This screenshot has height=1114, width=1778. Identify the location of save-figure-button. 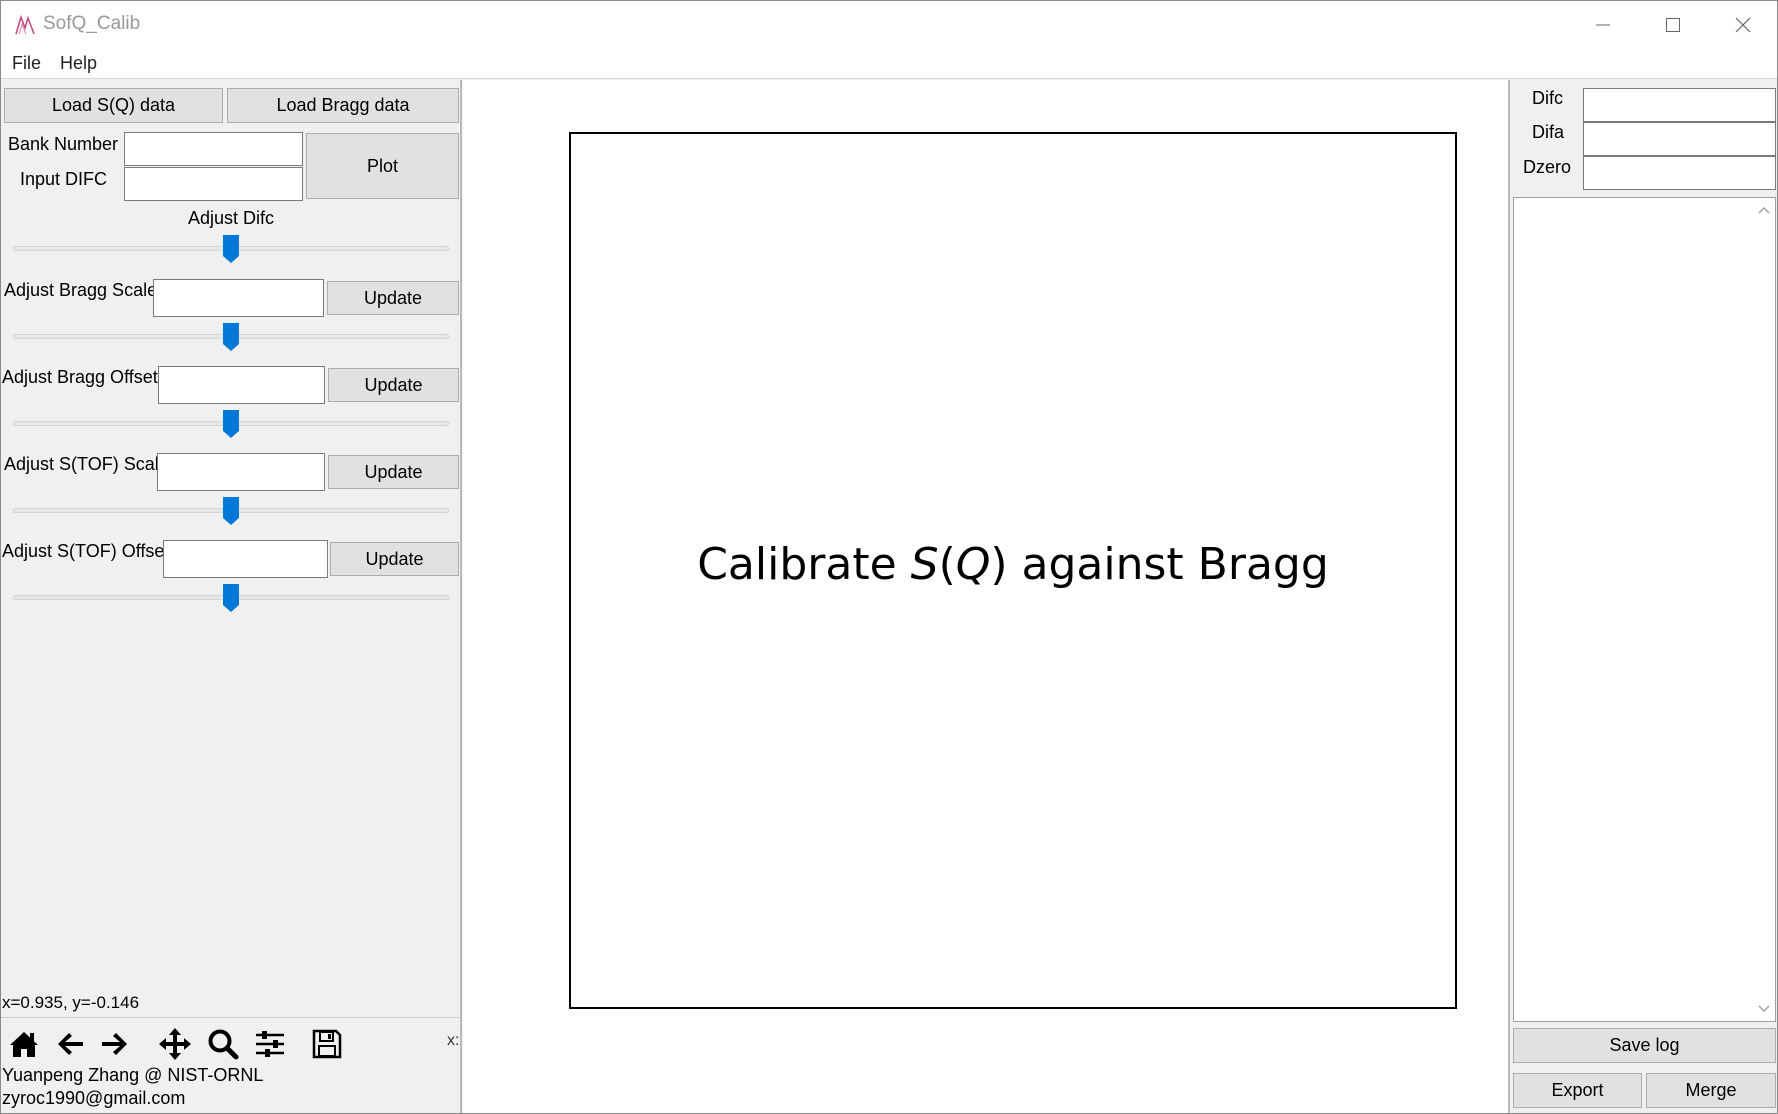
(327, 1044).